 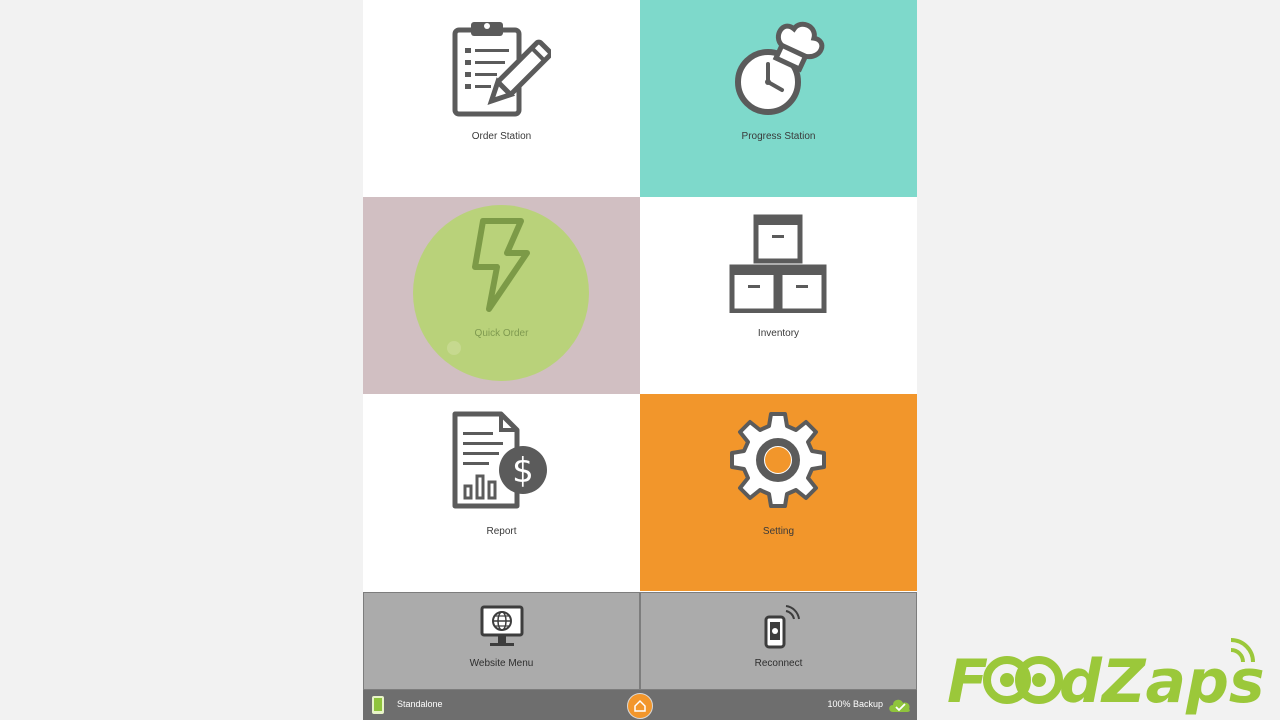 I want to click on setting-tile: Setting, so click(x=778, y=492).